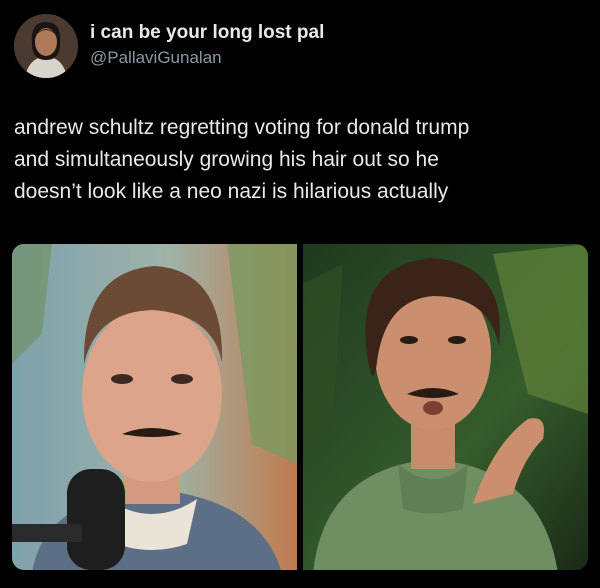 The image size is (600, 588). I want to click on author-display-name: i can be your long lost pal, so click(207, 32).